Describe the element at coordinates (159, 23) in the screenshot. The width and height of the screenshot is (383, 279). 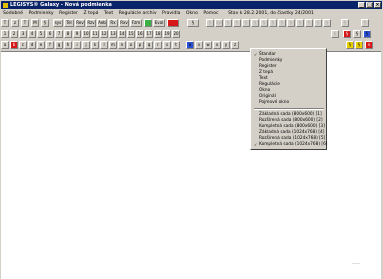
I see `toolbar1-button-14: Eval` at that location.